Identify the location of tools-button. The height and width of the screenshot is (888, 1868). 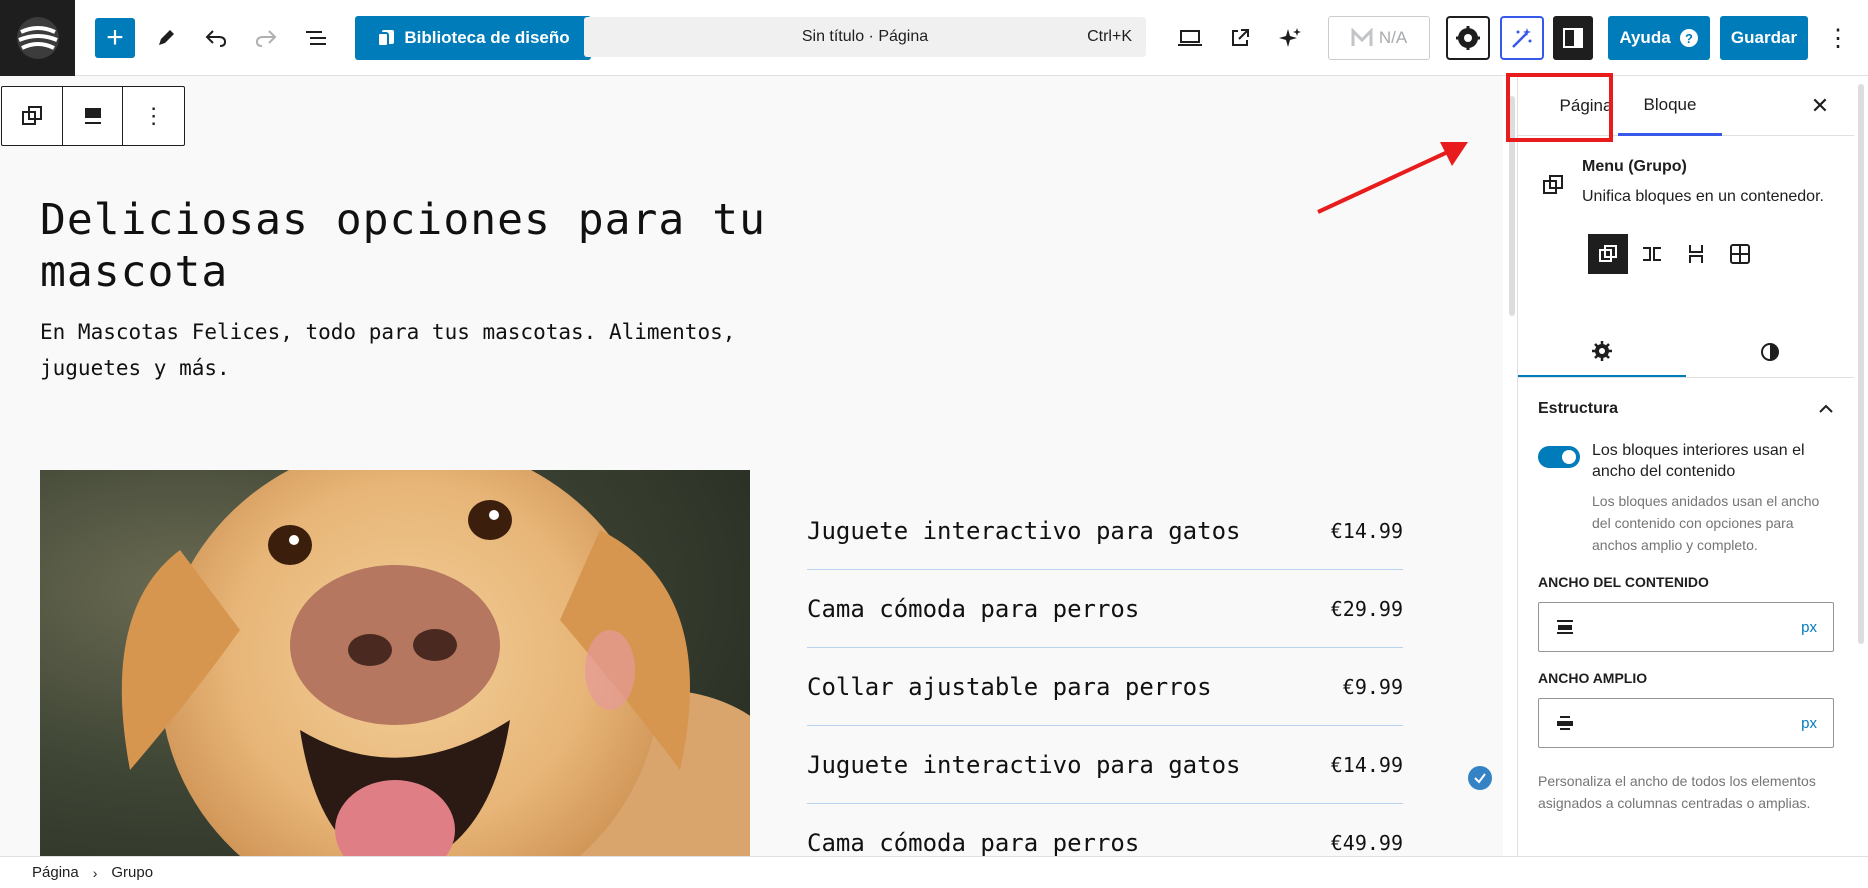
(166, 38).